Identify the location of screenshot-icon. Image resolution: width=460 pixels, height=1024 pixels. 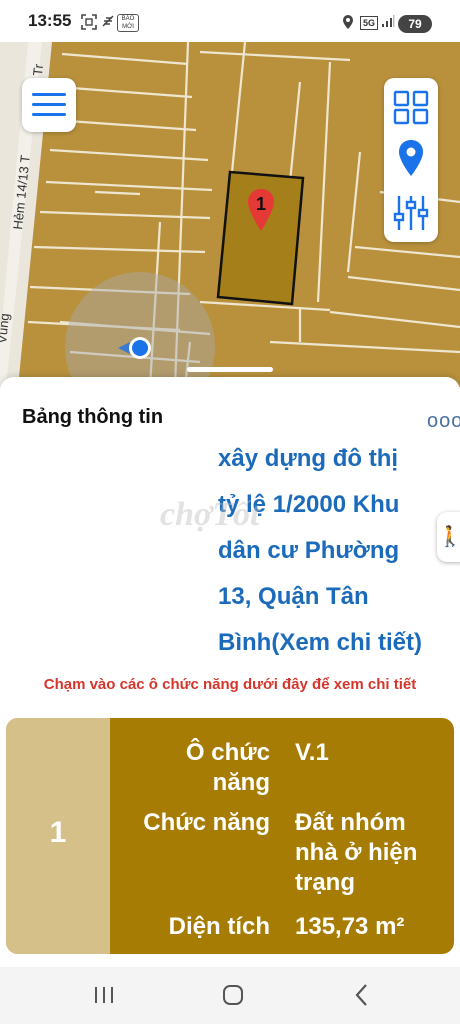
(89, 22).